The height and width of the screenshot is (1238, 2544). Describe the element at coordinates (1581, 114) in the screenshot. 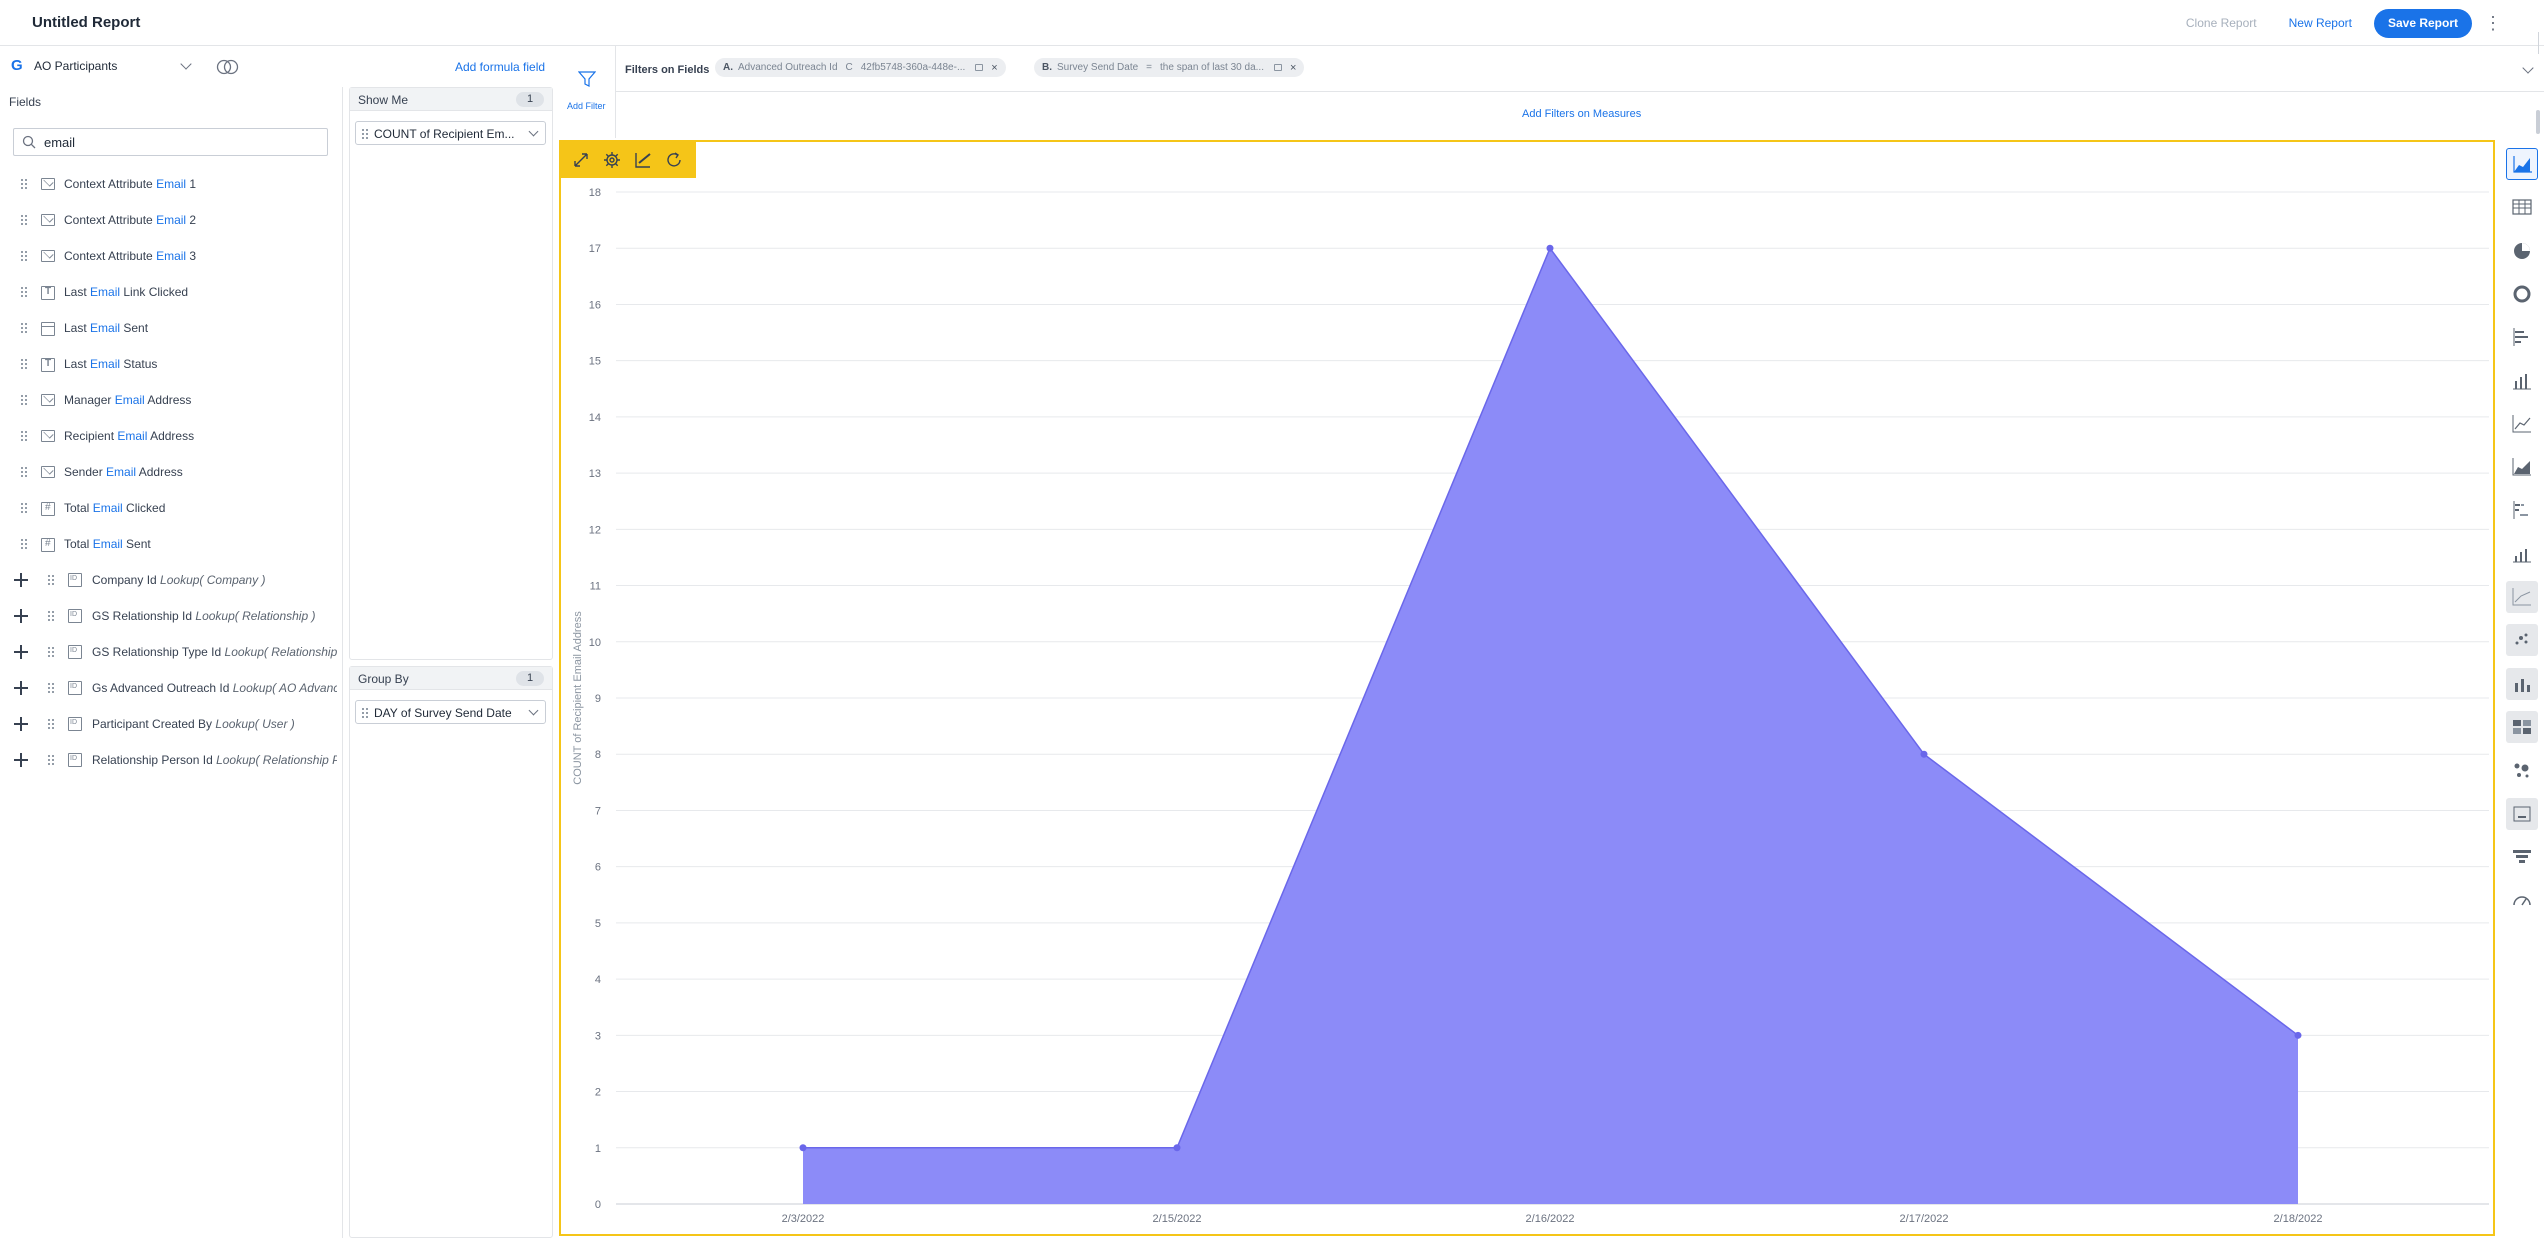

I see `add-filters-on-measures-link: Add Filters on Measures` at that location.